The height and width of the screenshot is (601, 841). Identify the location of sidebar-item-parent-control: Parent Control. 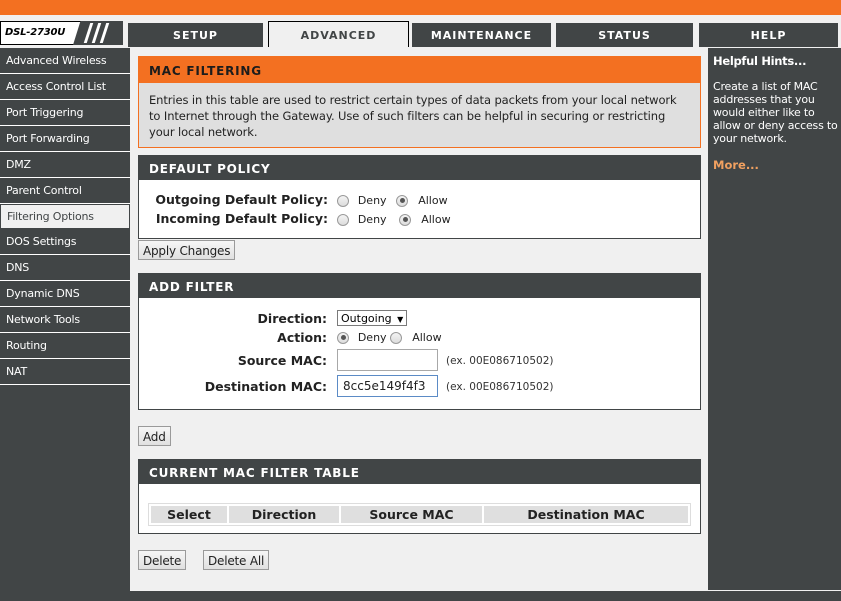
(65, 191).